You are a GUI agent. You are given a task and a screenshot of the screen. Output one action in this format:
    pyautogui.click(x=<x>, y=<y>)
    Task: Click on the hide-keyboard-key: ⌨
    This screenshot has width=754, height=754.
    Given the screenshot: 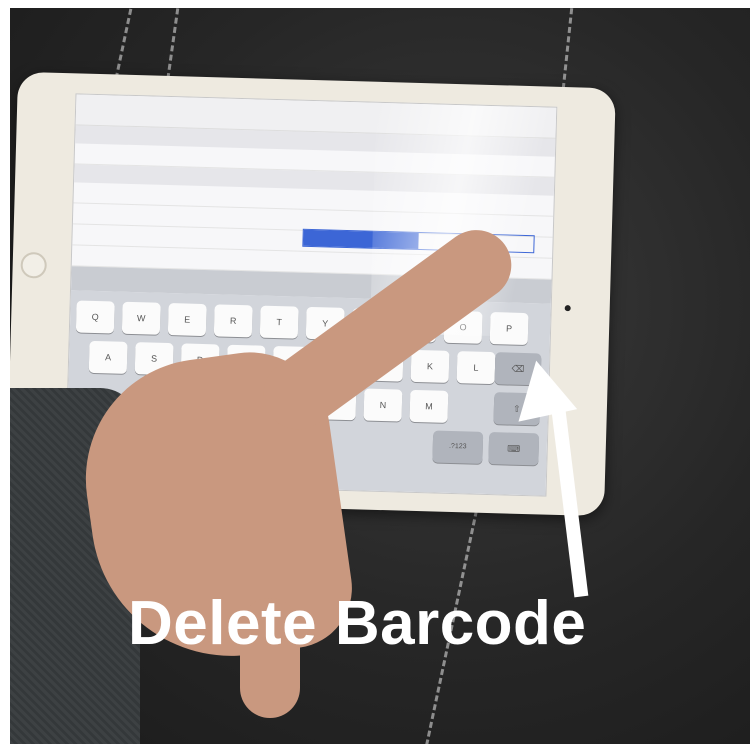 What is the action you would take?
    pyautogui.click(x=514, y=449)
    